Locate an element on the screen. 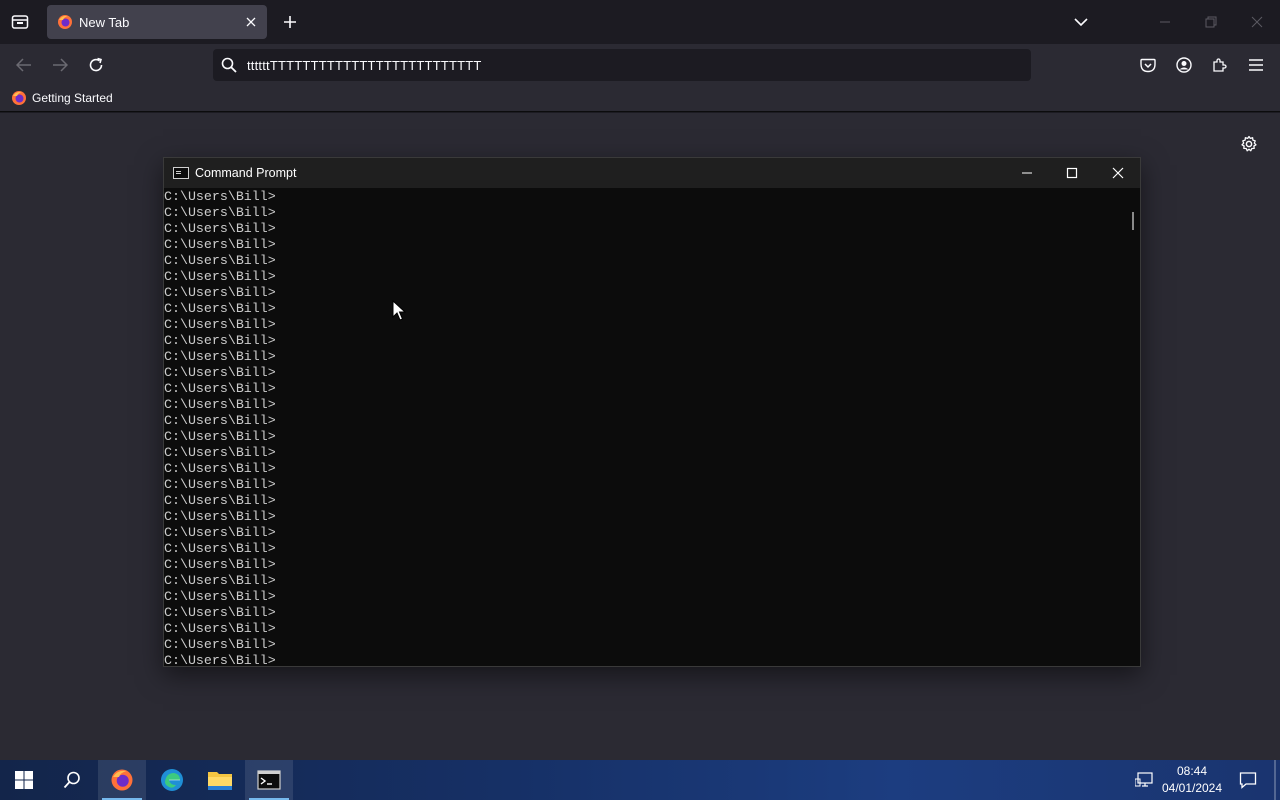 The image size is (1280, 800). taskbar: 08:44 04/01/2024 is located at coordinates (640, 780).